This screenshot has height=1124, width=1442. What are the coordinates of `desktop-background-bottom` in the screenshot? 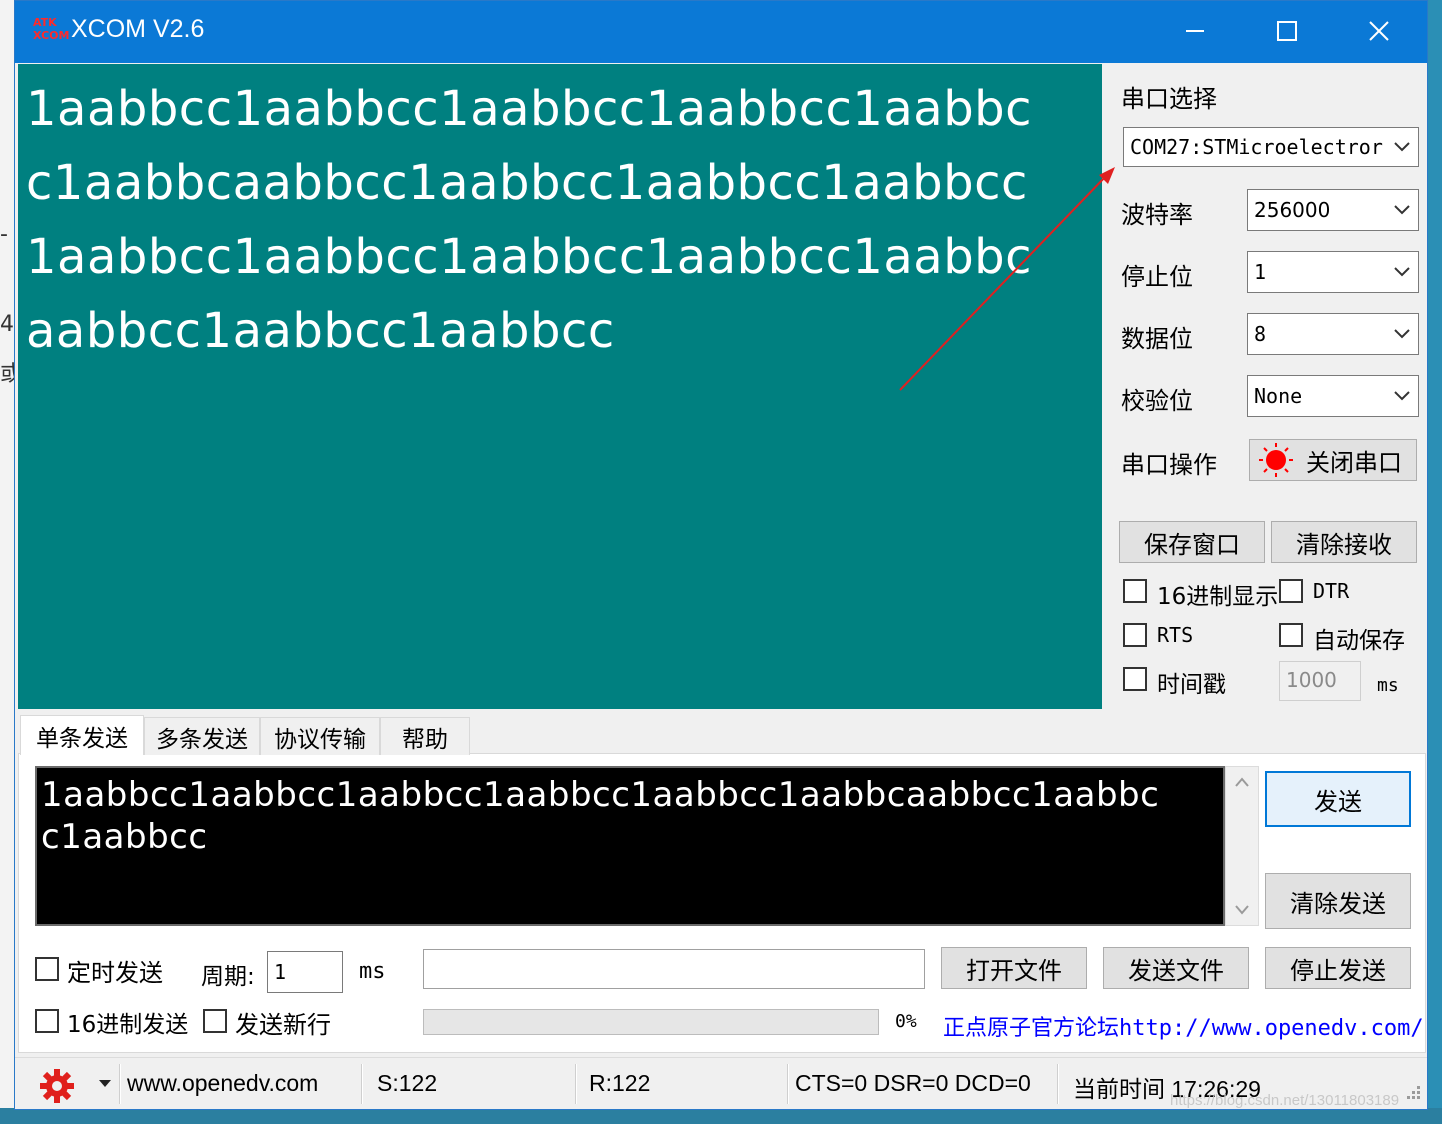 It's located at (721, 1116).